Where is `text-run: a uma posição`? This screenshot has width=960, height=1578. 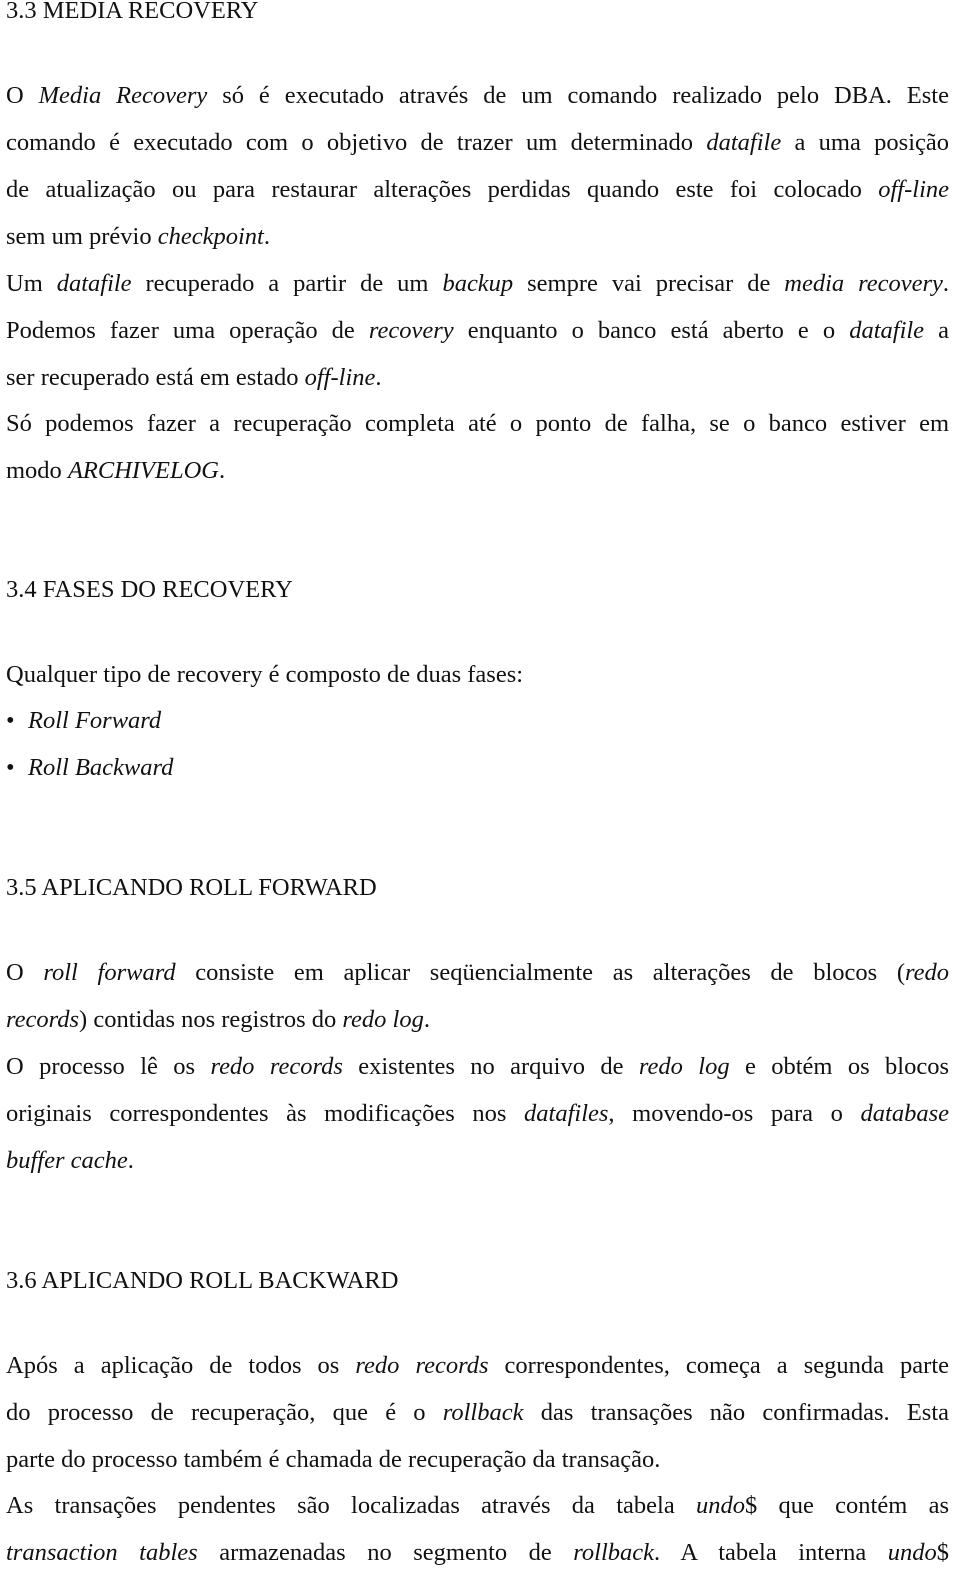 text-run: a uma posição is located at coordinates (865, 142).